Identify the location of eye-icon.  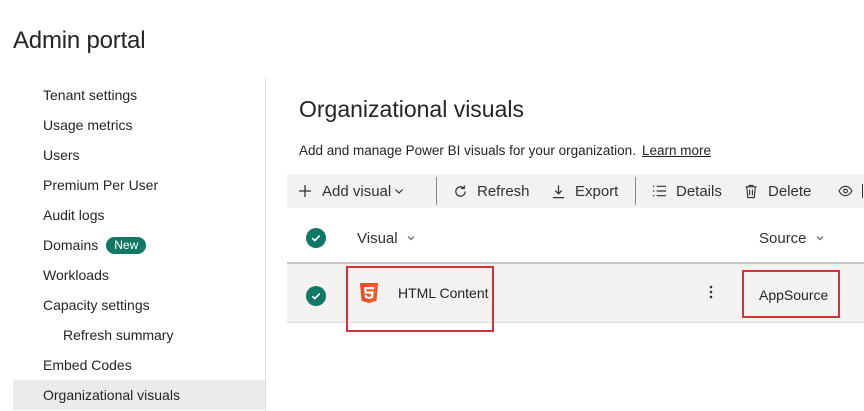
(845, 191).